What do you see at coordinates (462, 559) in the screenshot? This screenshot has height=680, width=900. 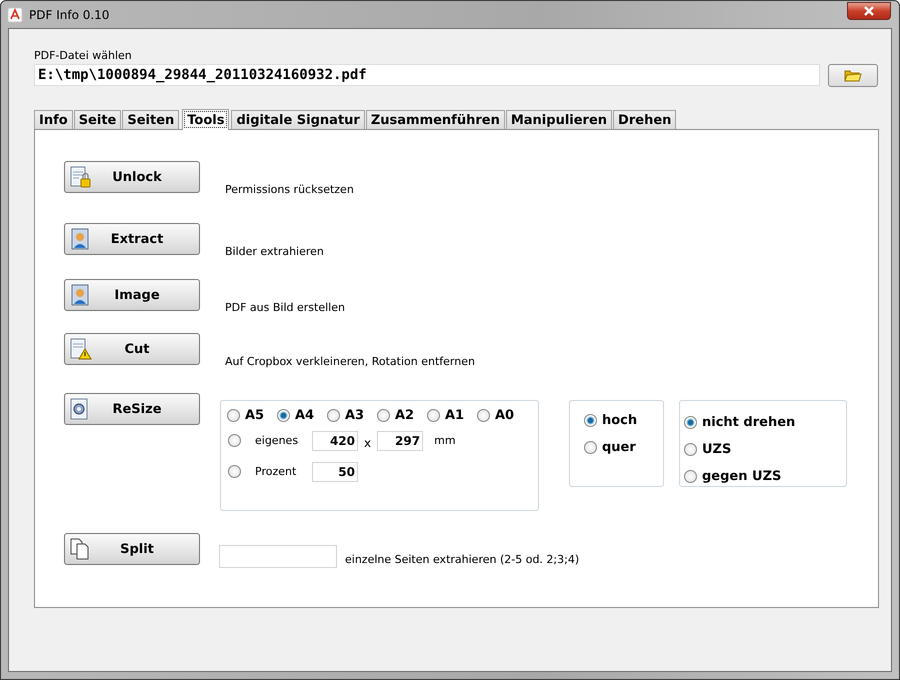 I see `description: einzelne Seiten extrahieren (2-5 od. 2;3;4)` at bounding box center [462, 559].